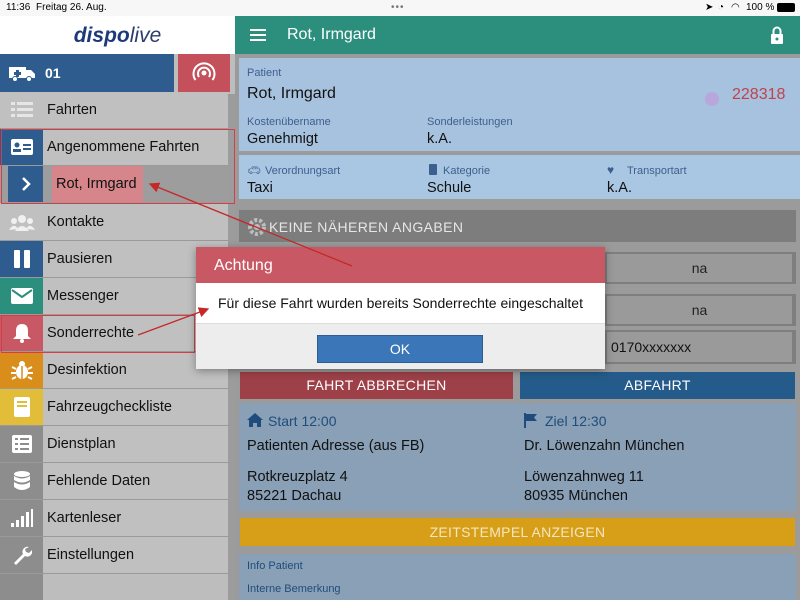  Describe the element at coordinates (400, 349) in the screenshot. I see `ok-button: OK` at that location.